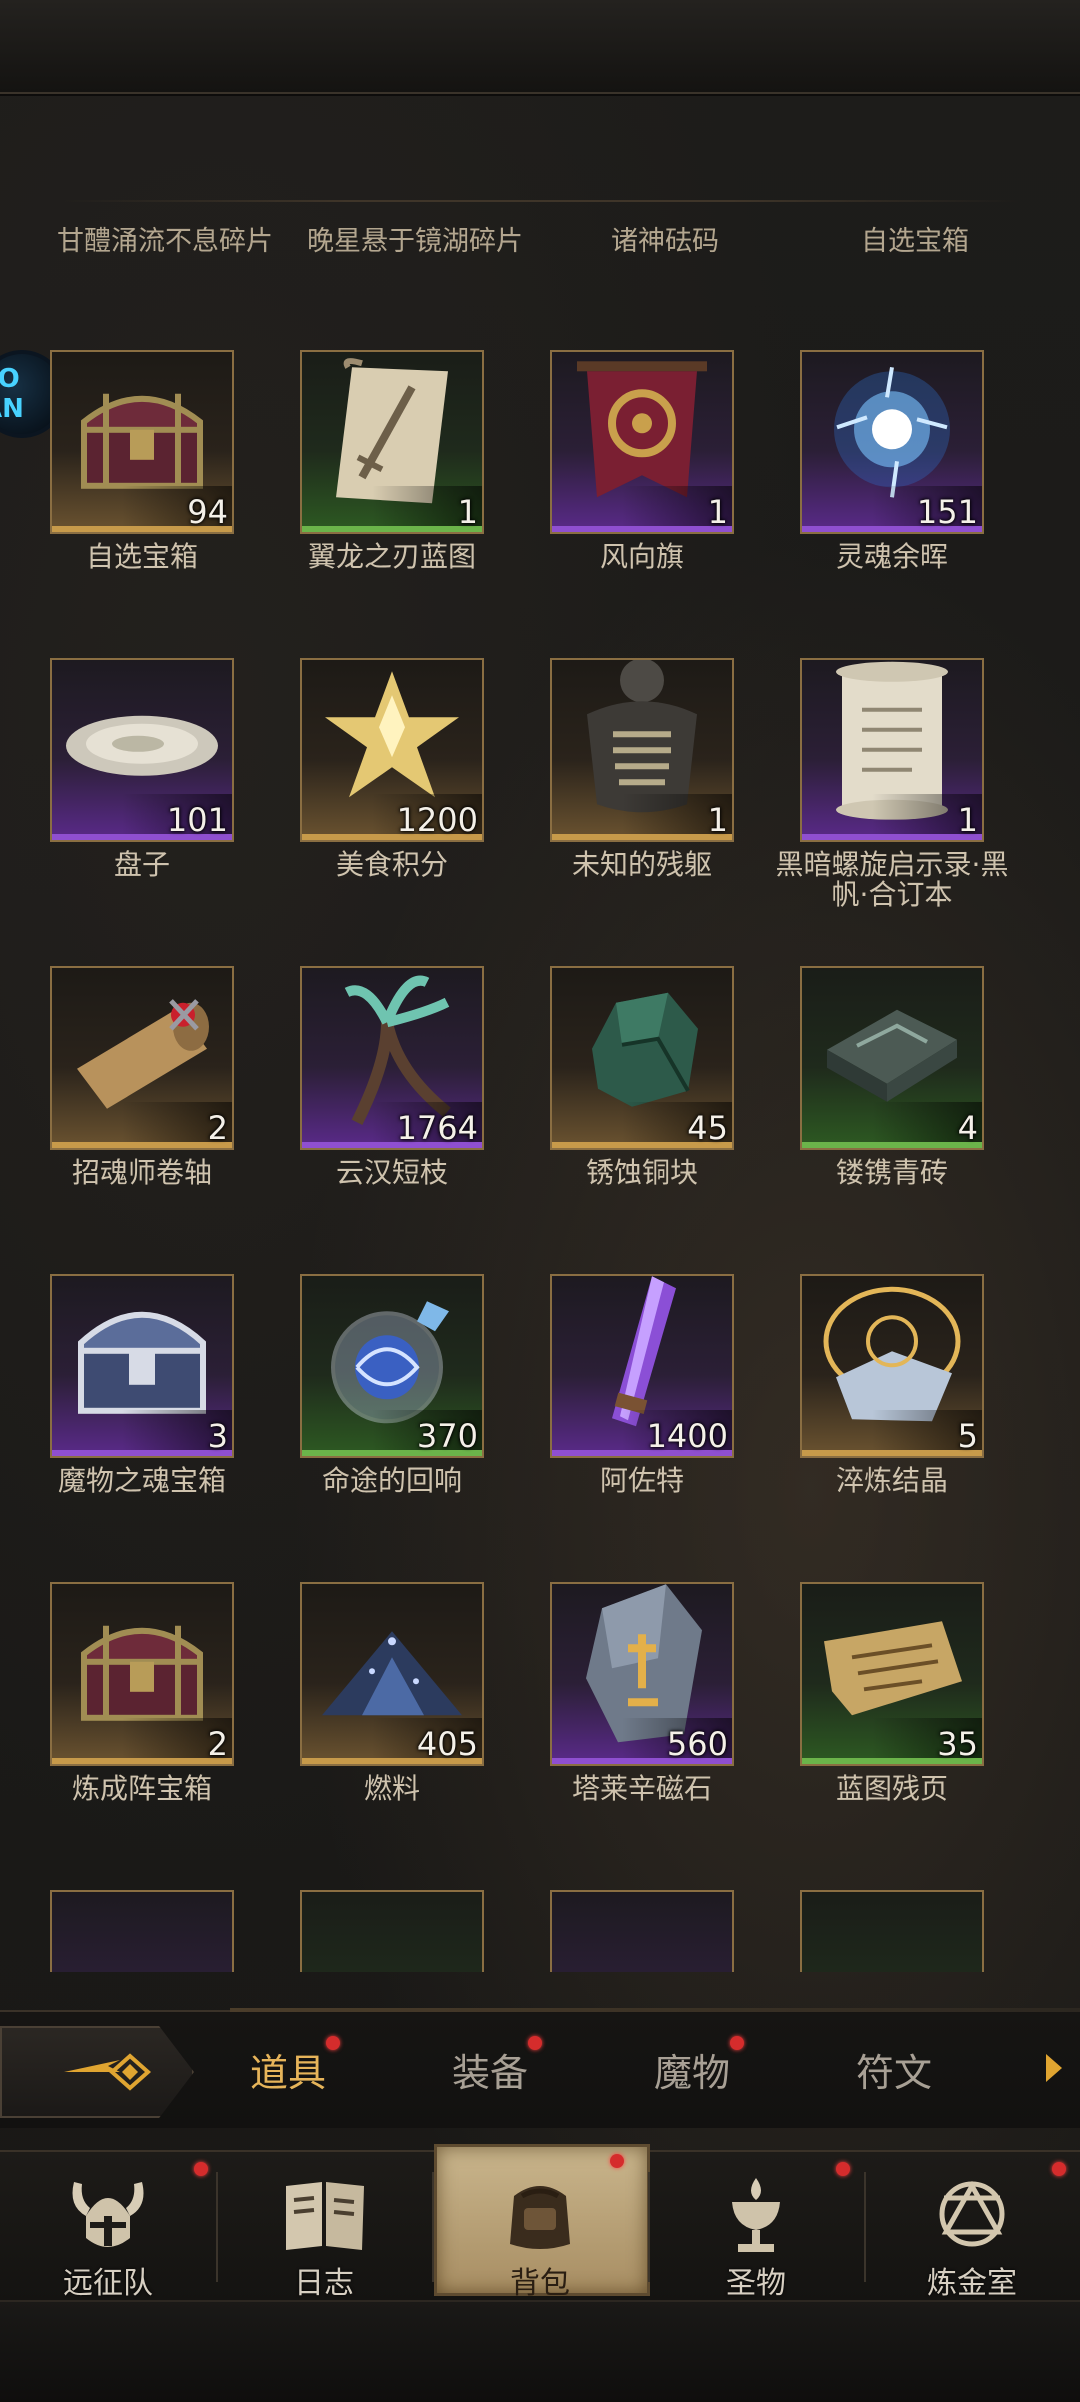  What do you see at coordinates (641, 1172) in the screenshot?
I see `item-label: 锈蚀铜块` at bounding box center [641, 1172].